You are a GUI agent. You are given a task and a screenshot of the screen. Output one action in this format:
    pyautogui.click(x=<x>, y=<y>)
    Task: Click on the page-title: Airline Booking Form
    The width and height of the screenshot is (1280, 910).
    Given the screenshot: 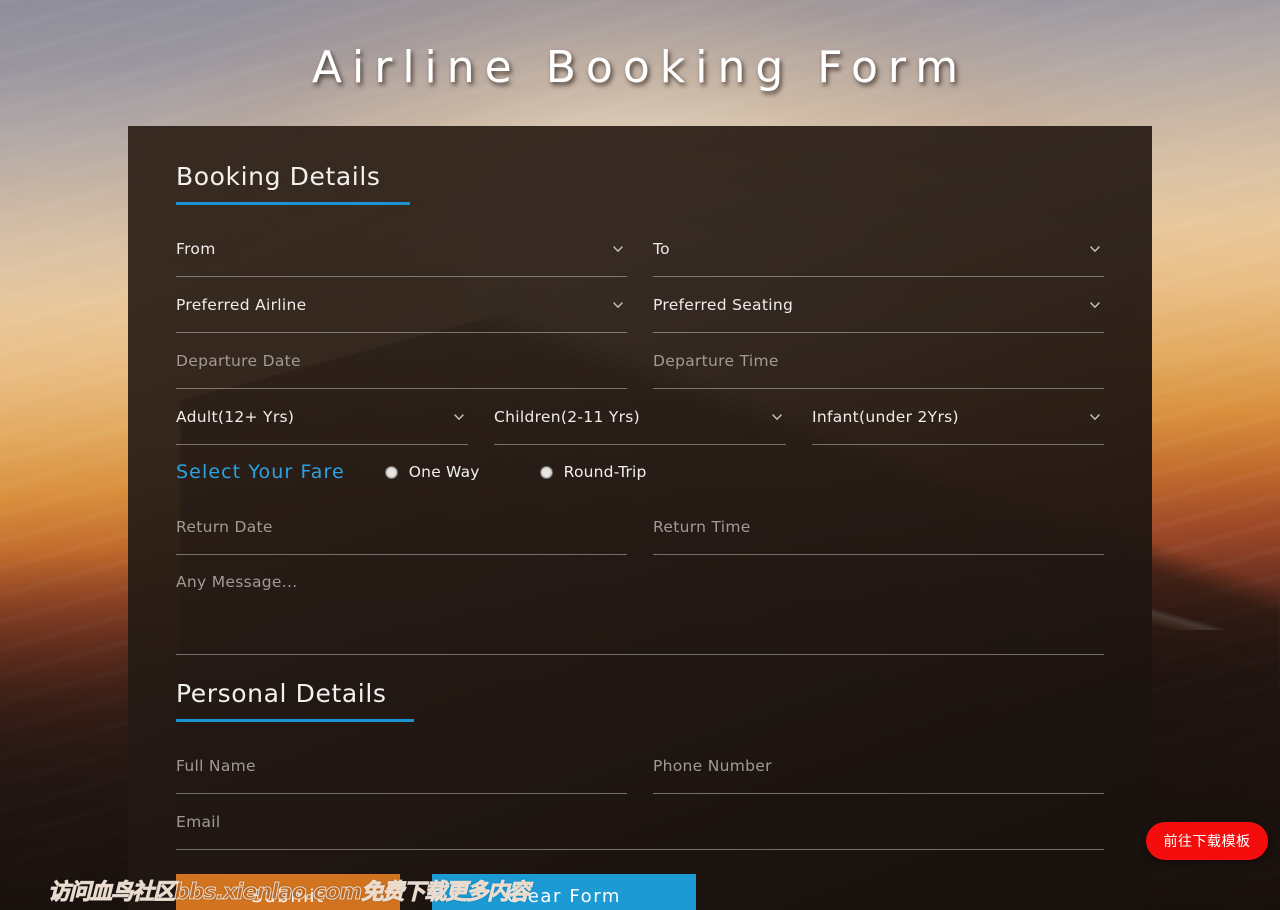 What is the action you would take?
    pyautogui.click(x=640, y=67)
    